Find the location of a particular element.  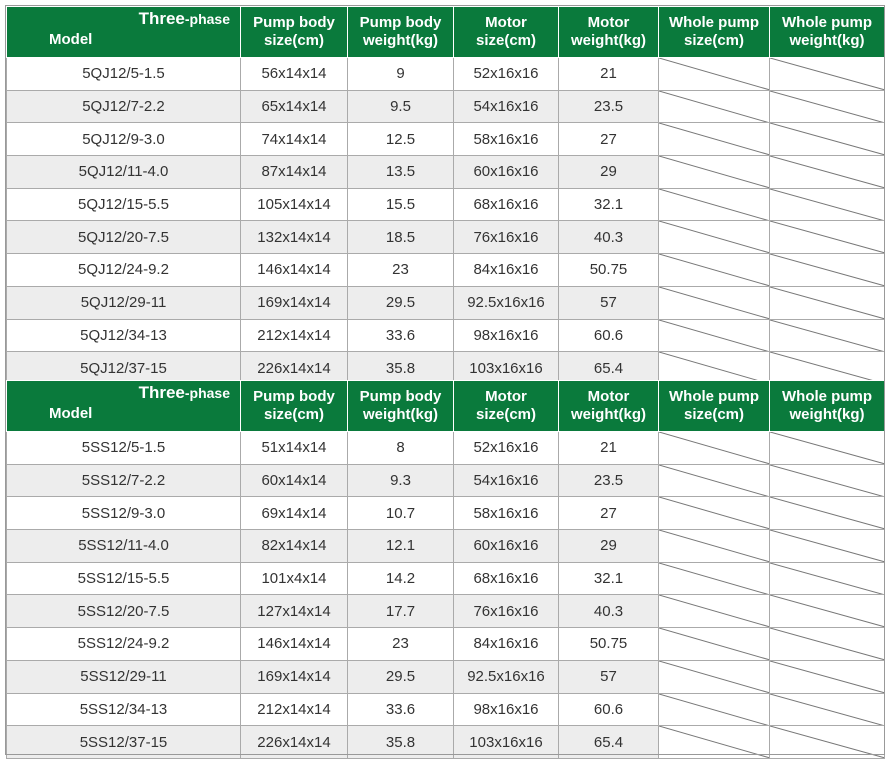

model-cell: 5QJ12/5-1.5 is located at coordinates (123, 74).